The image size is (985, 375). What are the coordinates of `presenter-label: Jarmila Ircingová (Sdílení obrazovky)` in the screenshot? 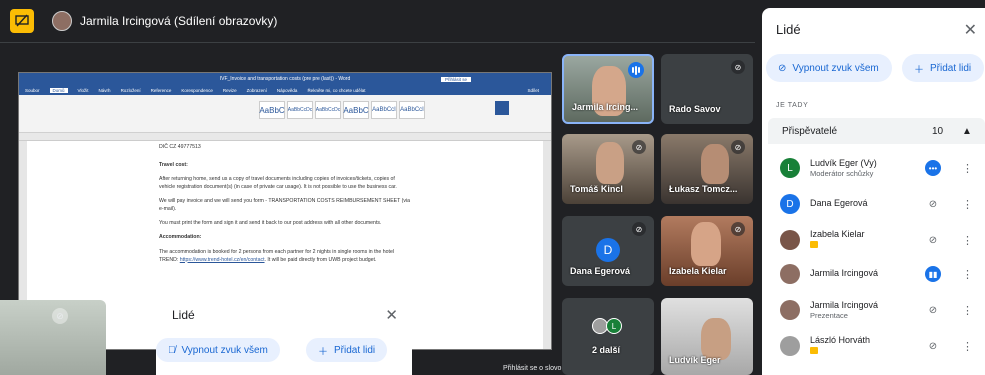 It's located at (164, 21).